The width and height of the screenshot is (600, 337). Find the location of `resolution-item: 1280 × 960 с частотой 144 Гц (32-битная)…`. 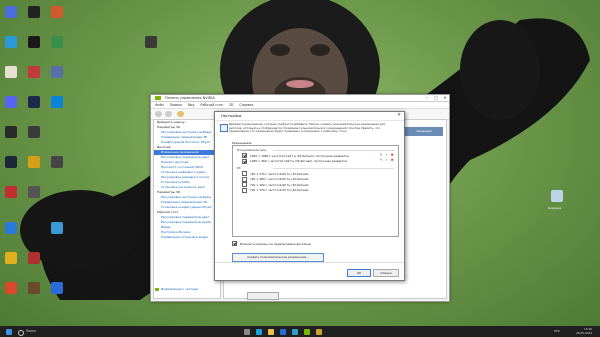

resolution-item: 1280 × 960 с частотой 144 Гц (32-битная)… is located at coordinates (294, 161).